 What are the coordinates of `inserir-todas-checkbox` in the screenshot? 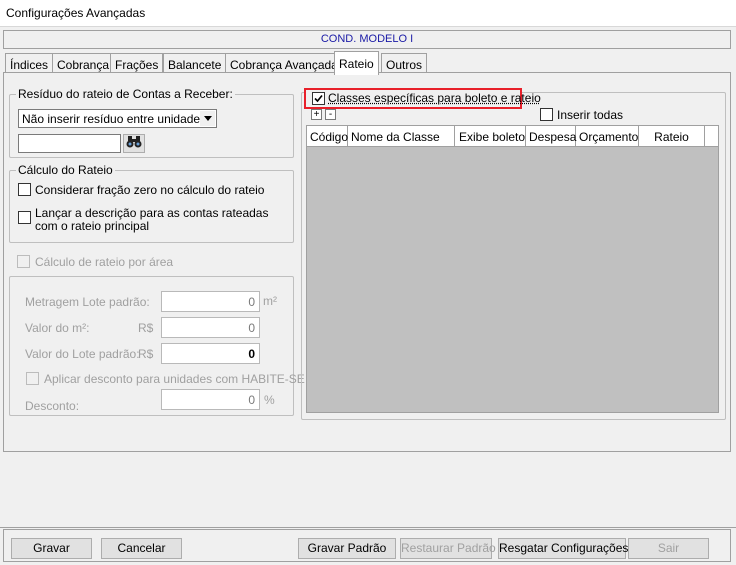 It's located at (546, 114).